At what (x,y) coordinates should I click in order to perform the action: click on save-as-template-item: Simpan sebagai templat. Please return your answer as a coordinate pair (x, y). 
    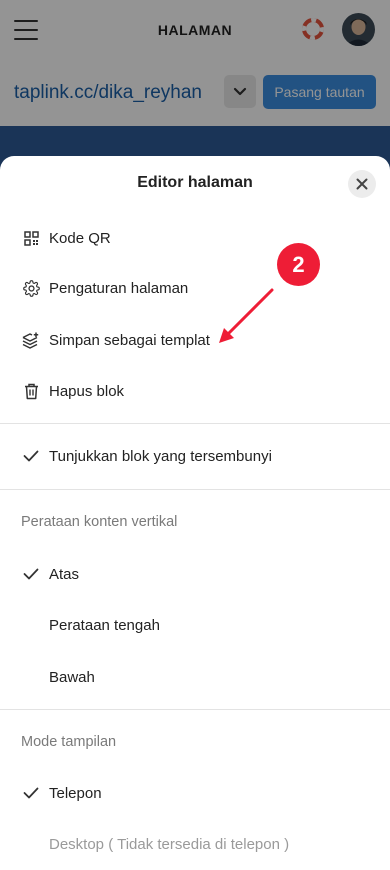
    Looking at the image, I should click on (195, 340).